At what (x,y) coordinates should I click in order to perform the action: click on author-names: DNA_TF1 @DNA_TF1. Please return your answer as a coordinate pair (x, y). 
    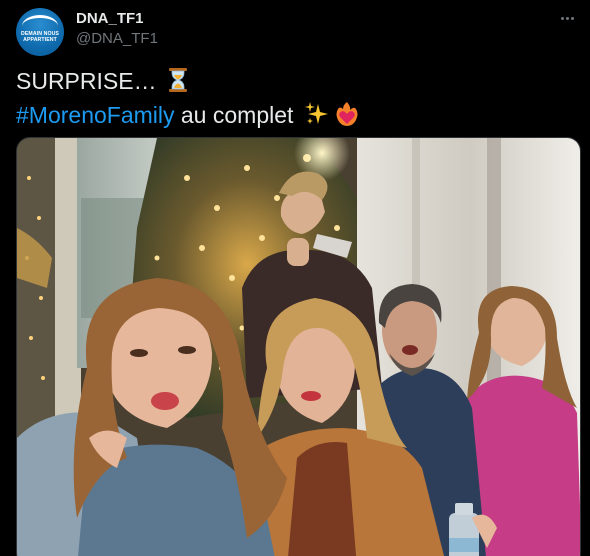
    Looking at the image, I should click on (117, 33).